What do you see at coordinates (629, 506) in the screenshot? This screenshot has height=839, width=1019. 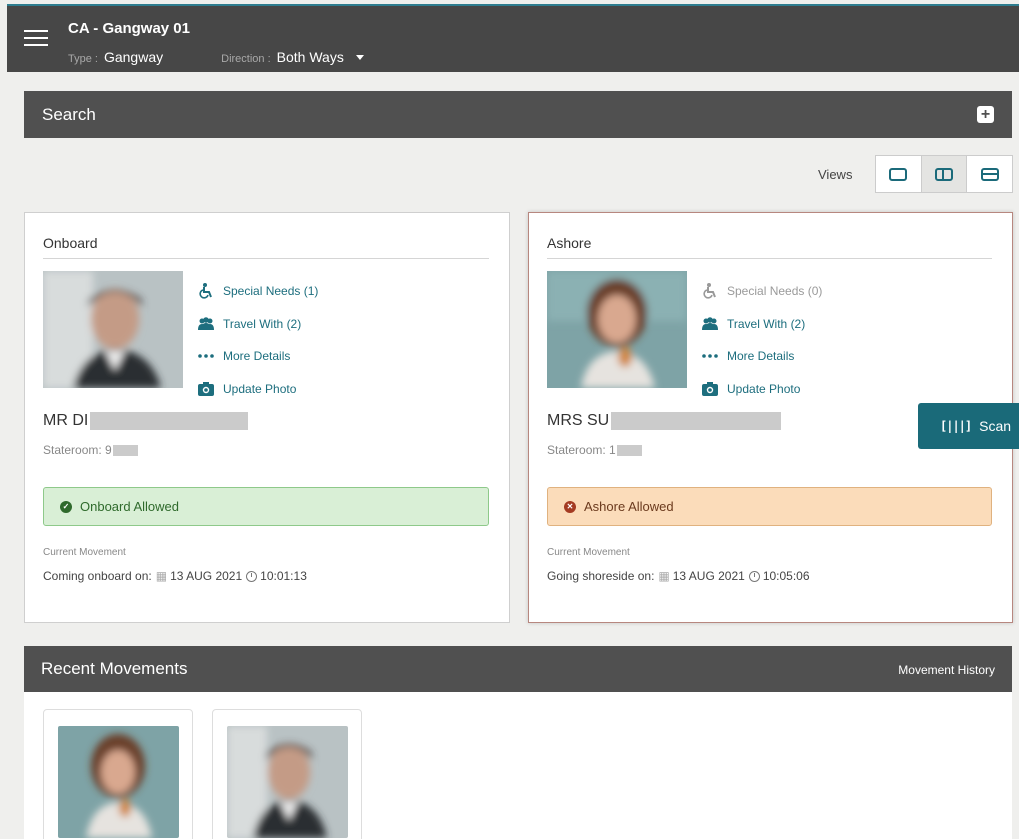 I see `status-text: Ashore Allowed` at bounding box center [629, 506].